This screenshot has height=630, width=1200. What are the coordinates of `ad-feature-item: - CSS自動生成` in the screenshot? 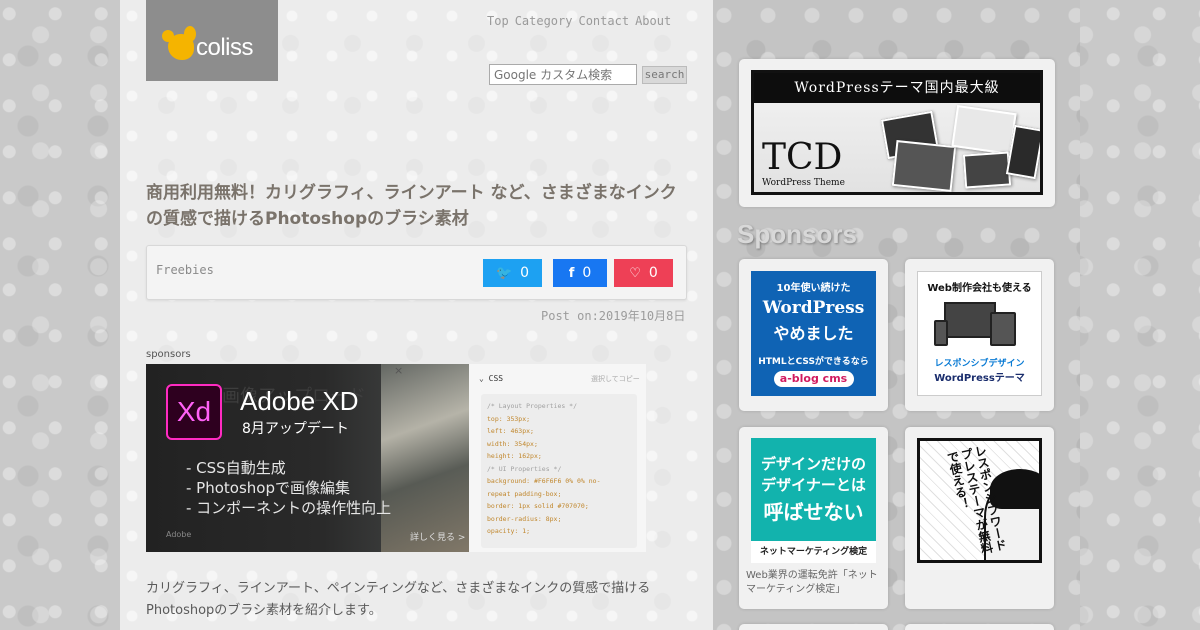 It's located at (236, 468).